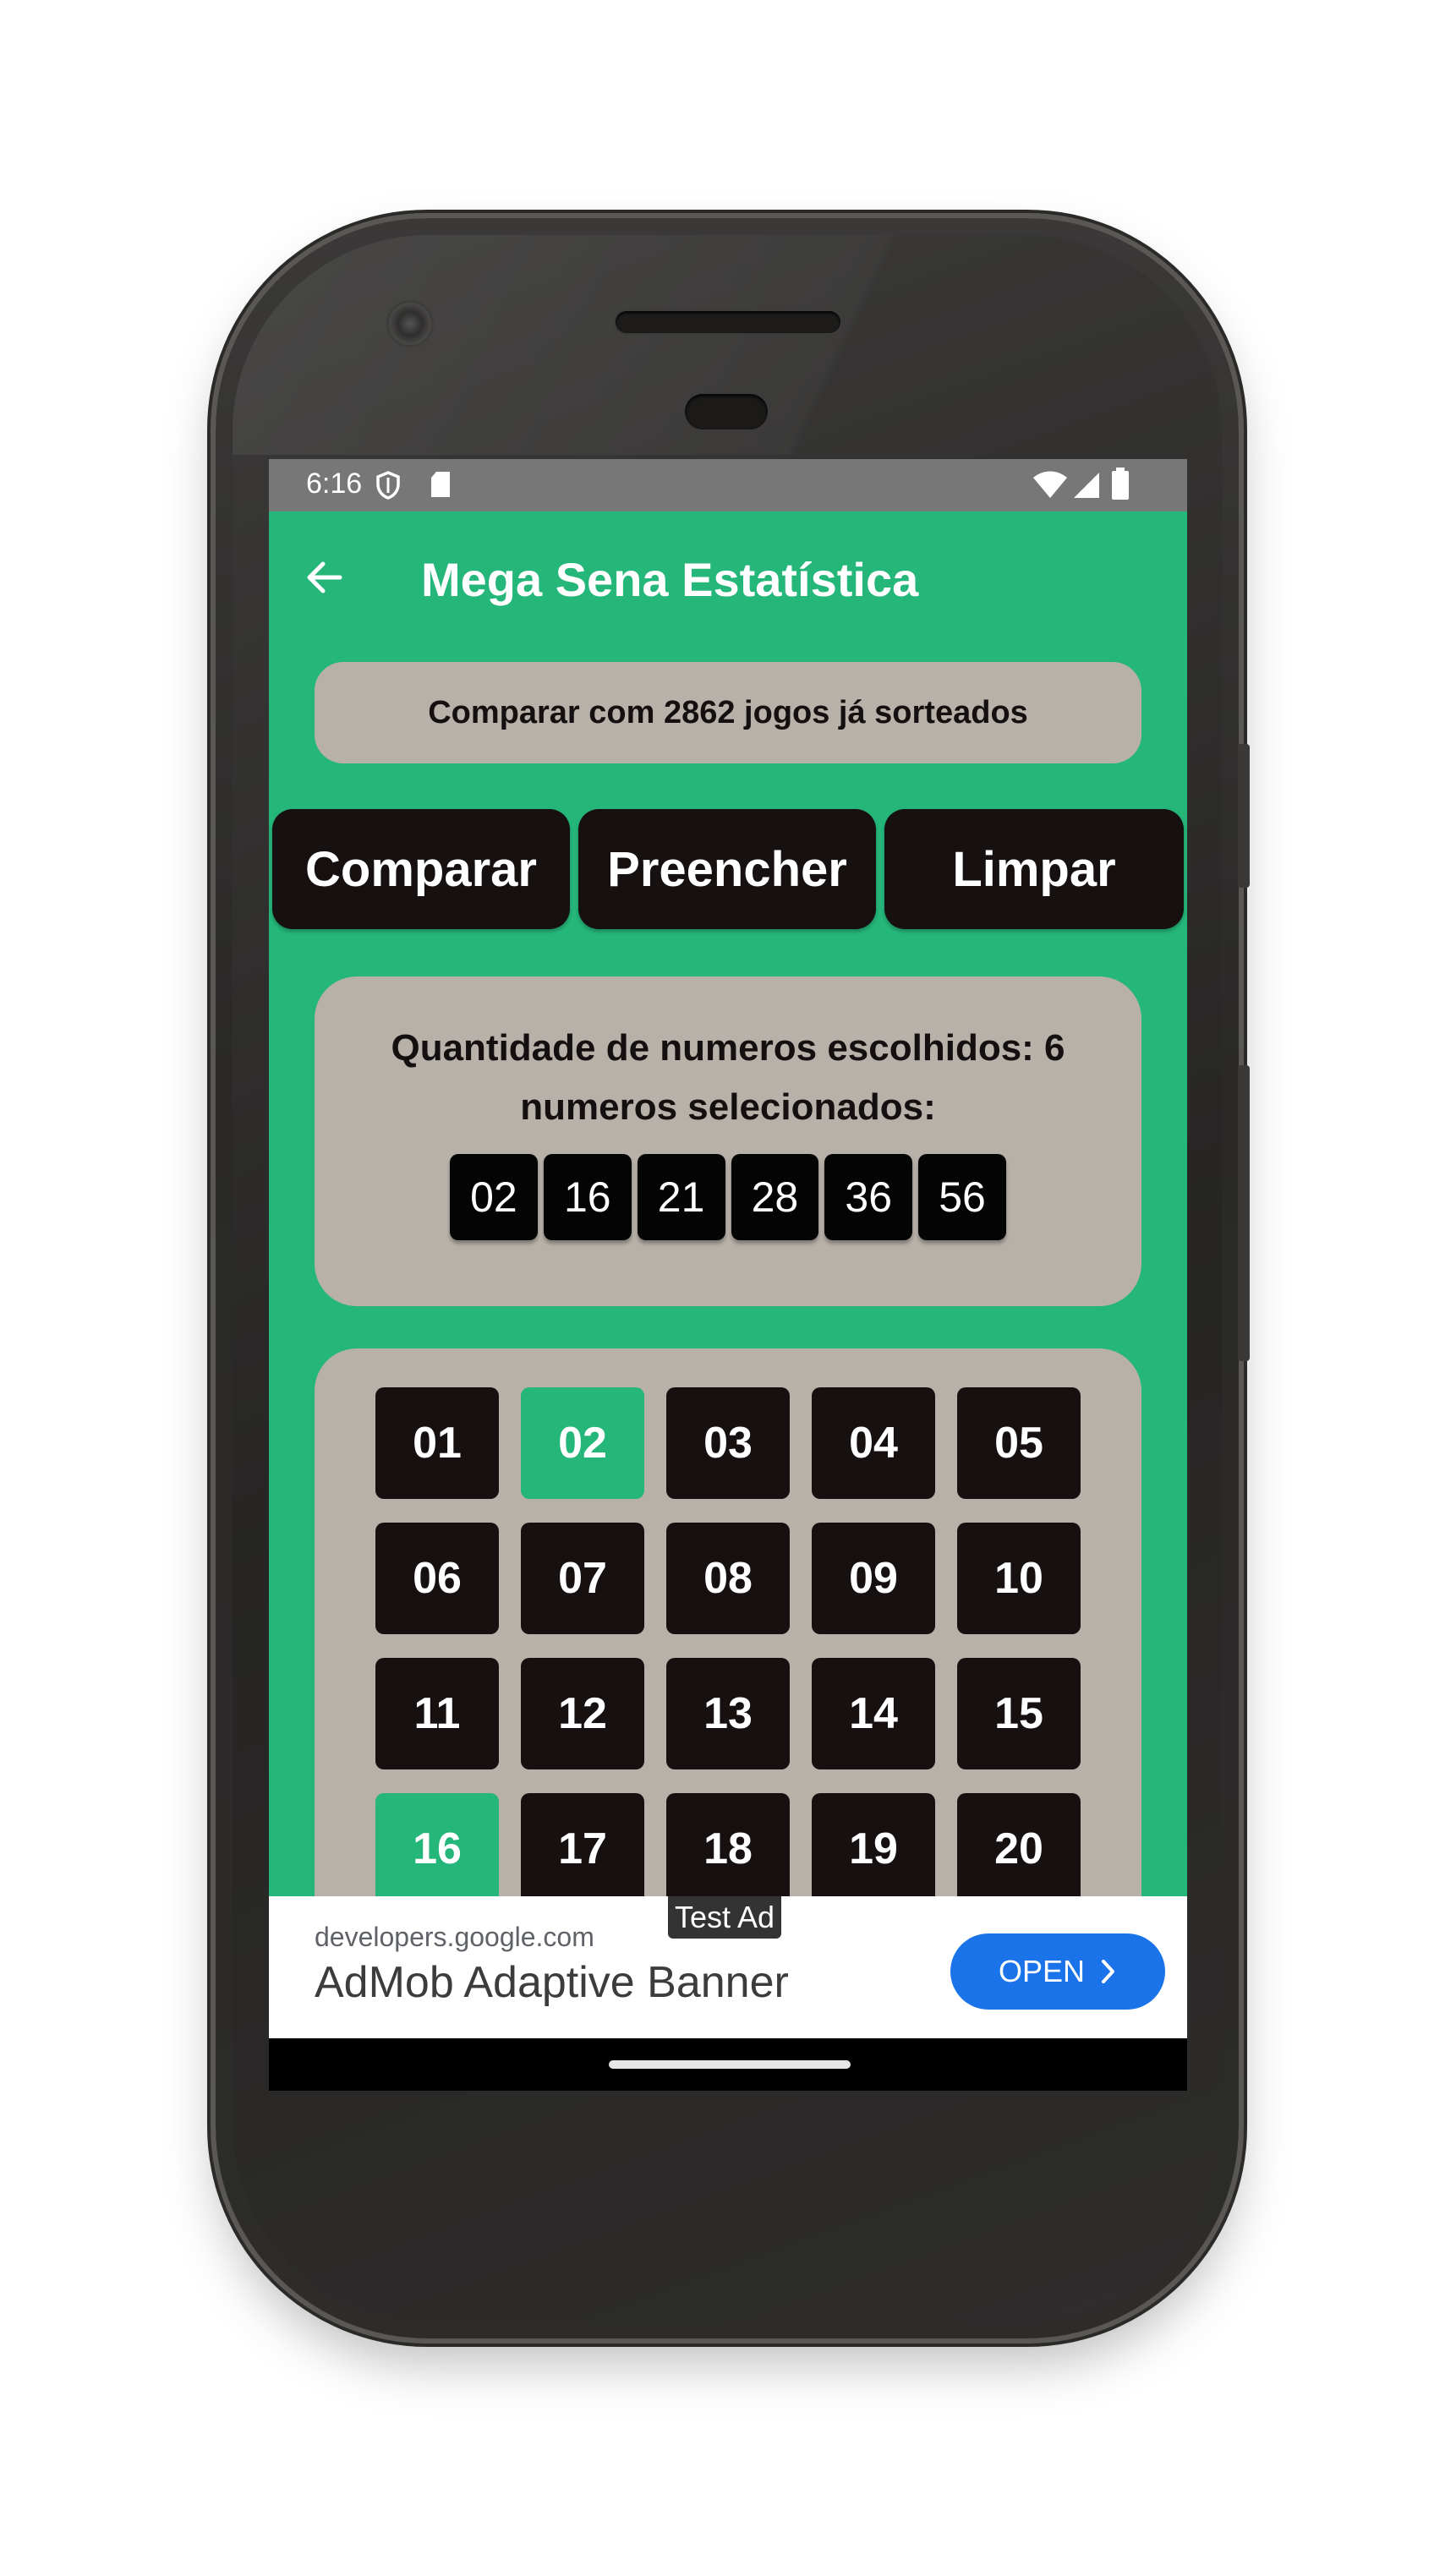 The width and height of the screenshot is (1456, 2576). I want to click on status-bar: 6:16, so click(728, 485).